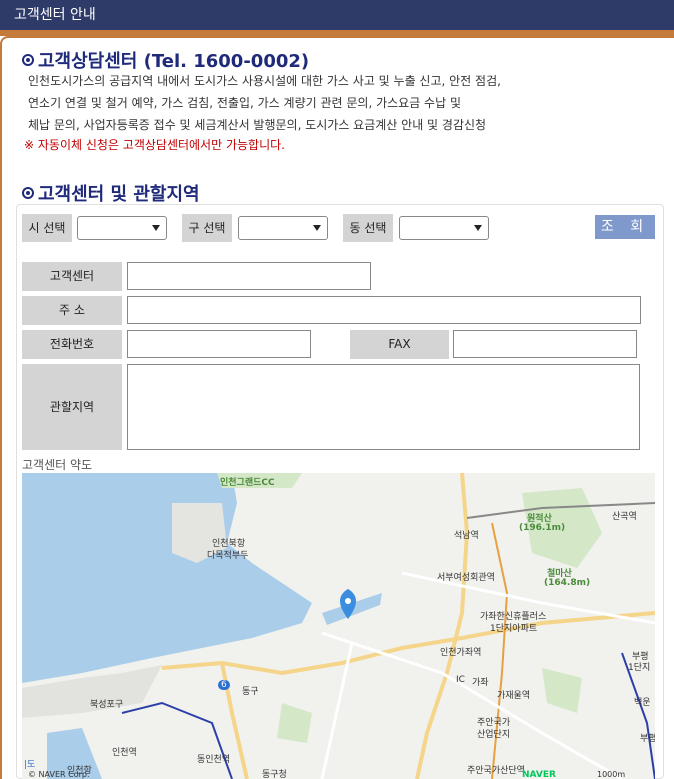 The image size is (674, 779). Describe the element at coordinates (567, 583) in the screenshot. I see `map-label-cheolma-height: (164.8m)` at that location.